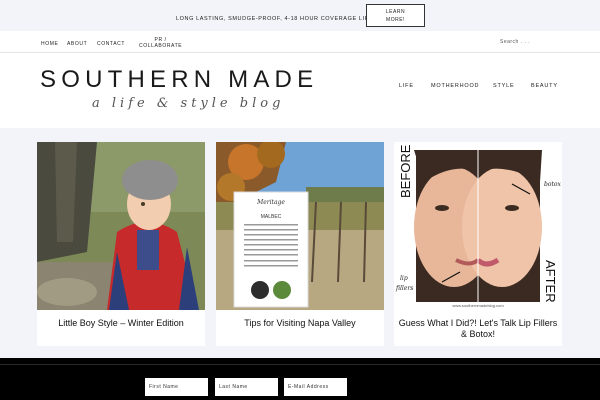  What do you see at coordinates (176, 387) in the screenshot?
I see `first-name-field` at bounding box center [176, 387].